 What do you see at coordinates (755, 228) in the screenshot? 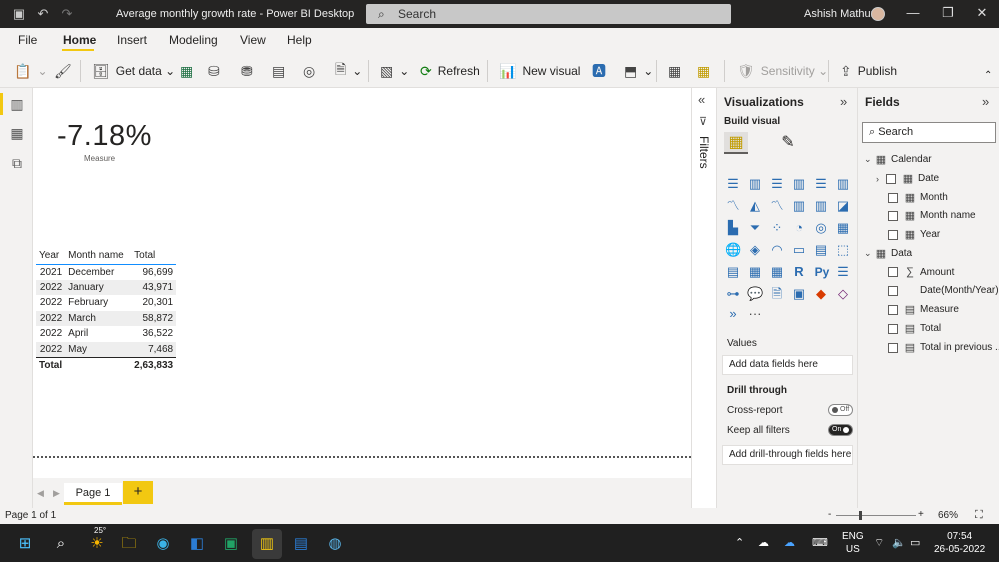
I see `funnel-icon: ⏷` at bounding box center [755, 228].